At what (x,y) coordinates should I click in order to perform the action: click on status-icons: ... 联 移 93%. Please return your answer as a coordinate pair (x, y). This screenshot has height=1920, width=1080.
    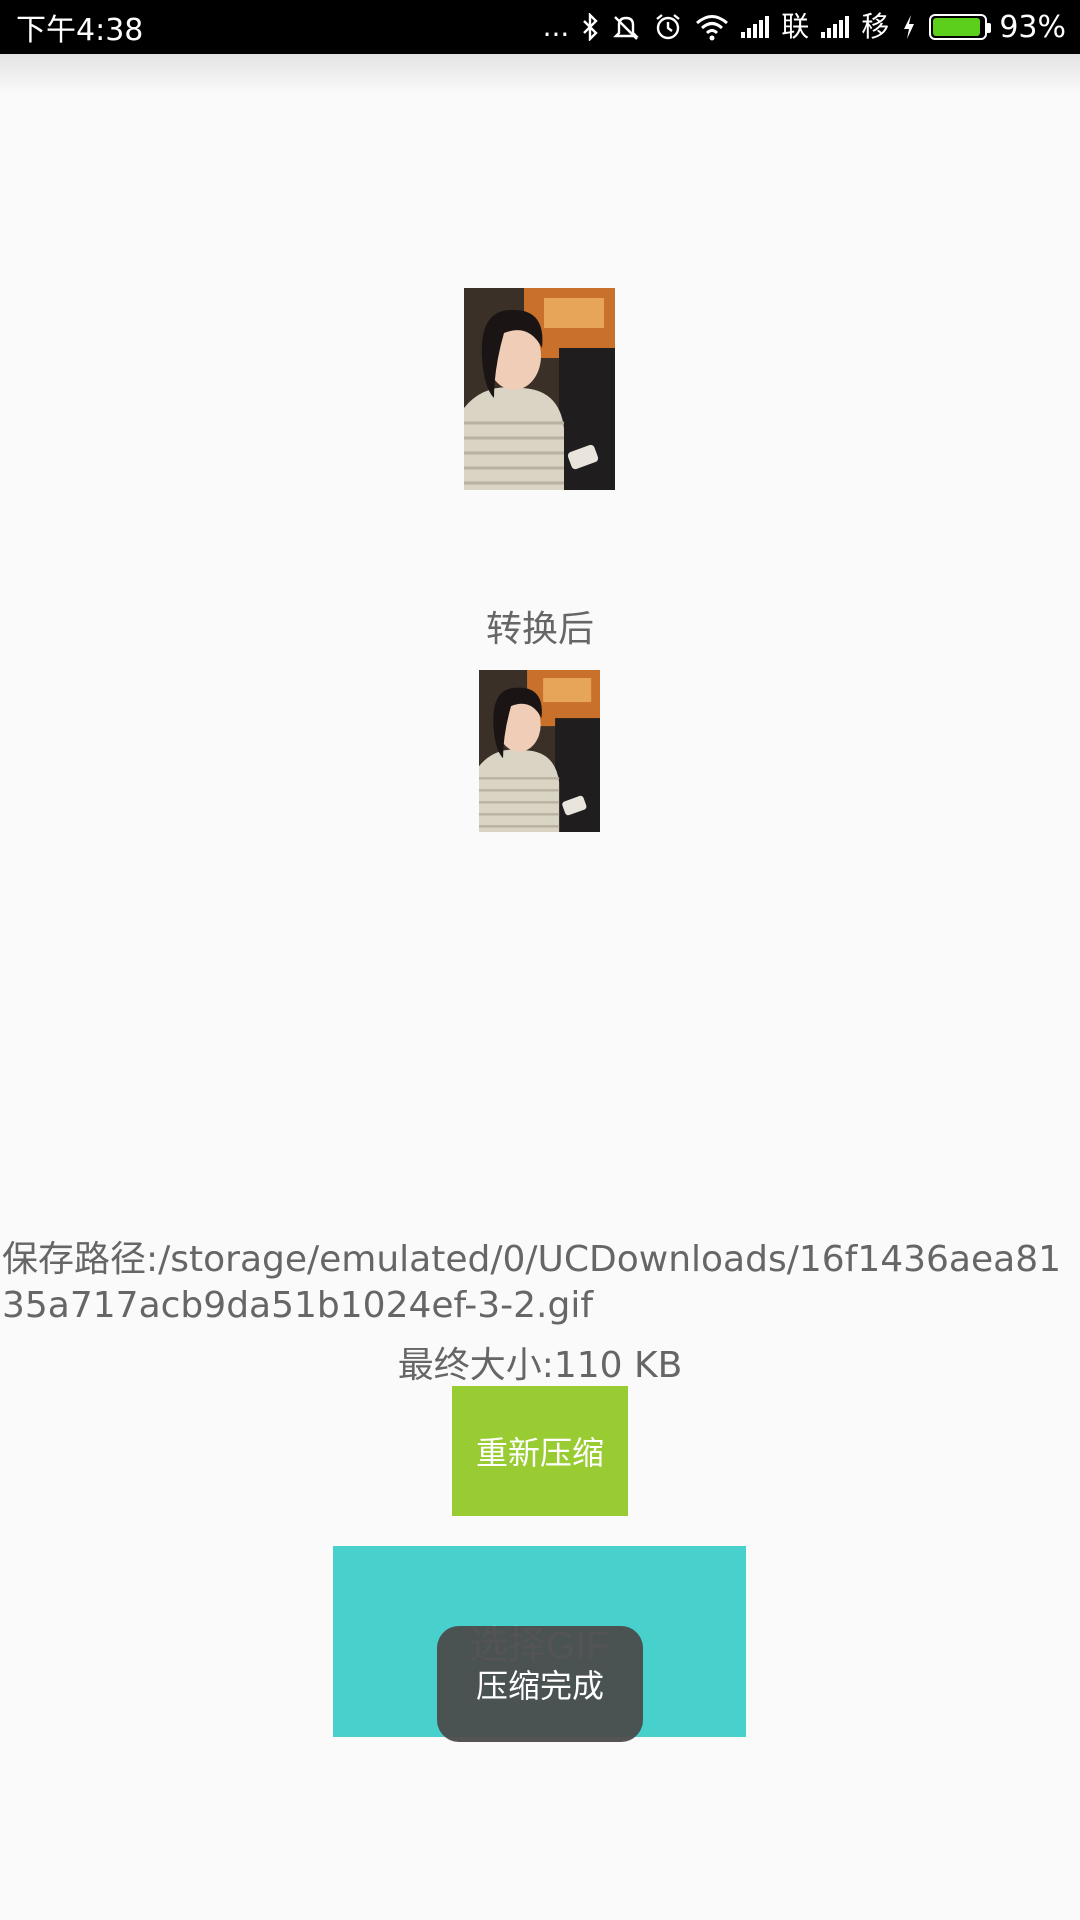
    Looking at the image, I should click on (804, 27).